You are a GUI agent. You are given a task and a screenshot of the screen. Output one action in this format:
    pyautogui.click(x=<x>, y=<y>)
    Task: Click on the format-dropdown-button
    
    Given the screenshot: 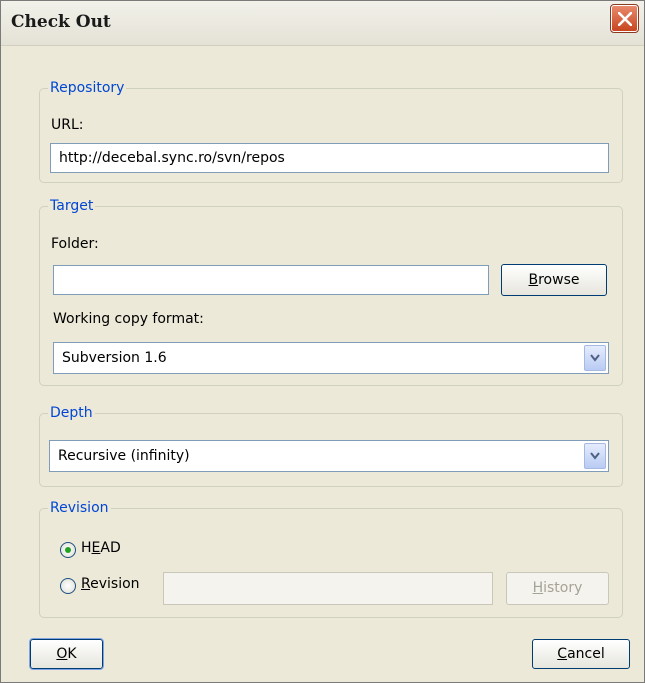 What is the action you would take?
    pyautogui.click(x=595, y=358)
    